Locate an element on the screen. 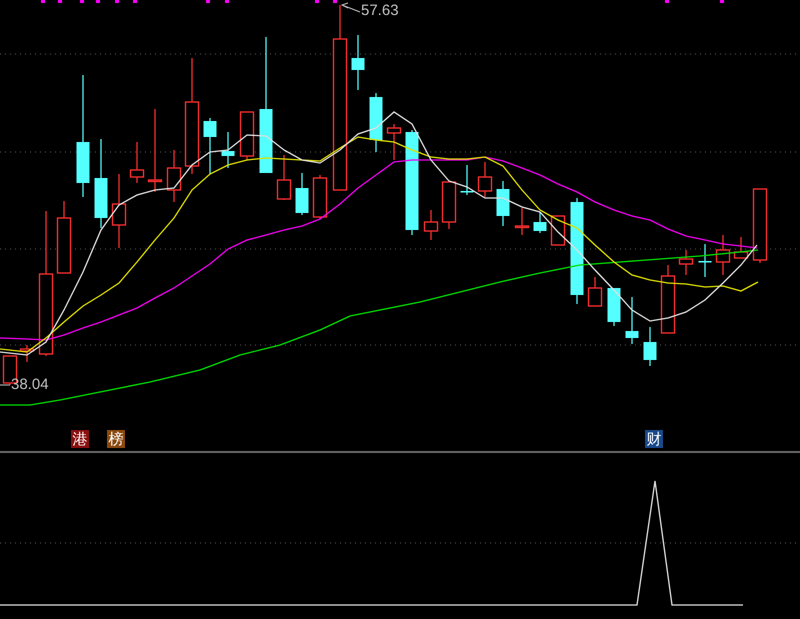  event-tag: 港 is located at coordinates (80, 439).